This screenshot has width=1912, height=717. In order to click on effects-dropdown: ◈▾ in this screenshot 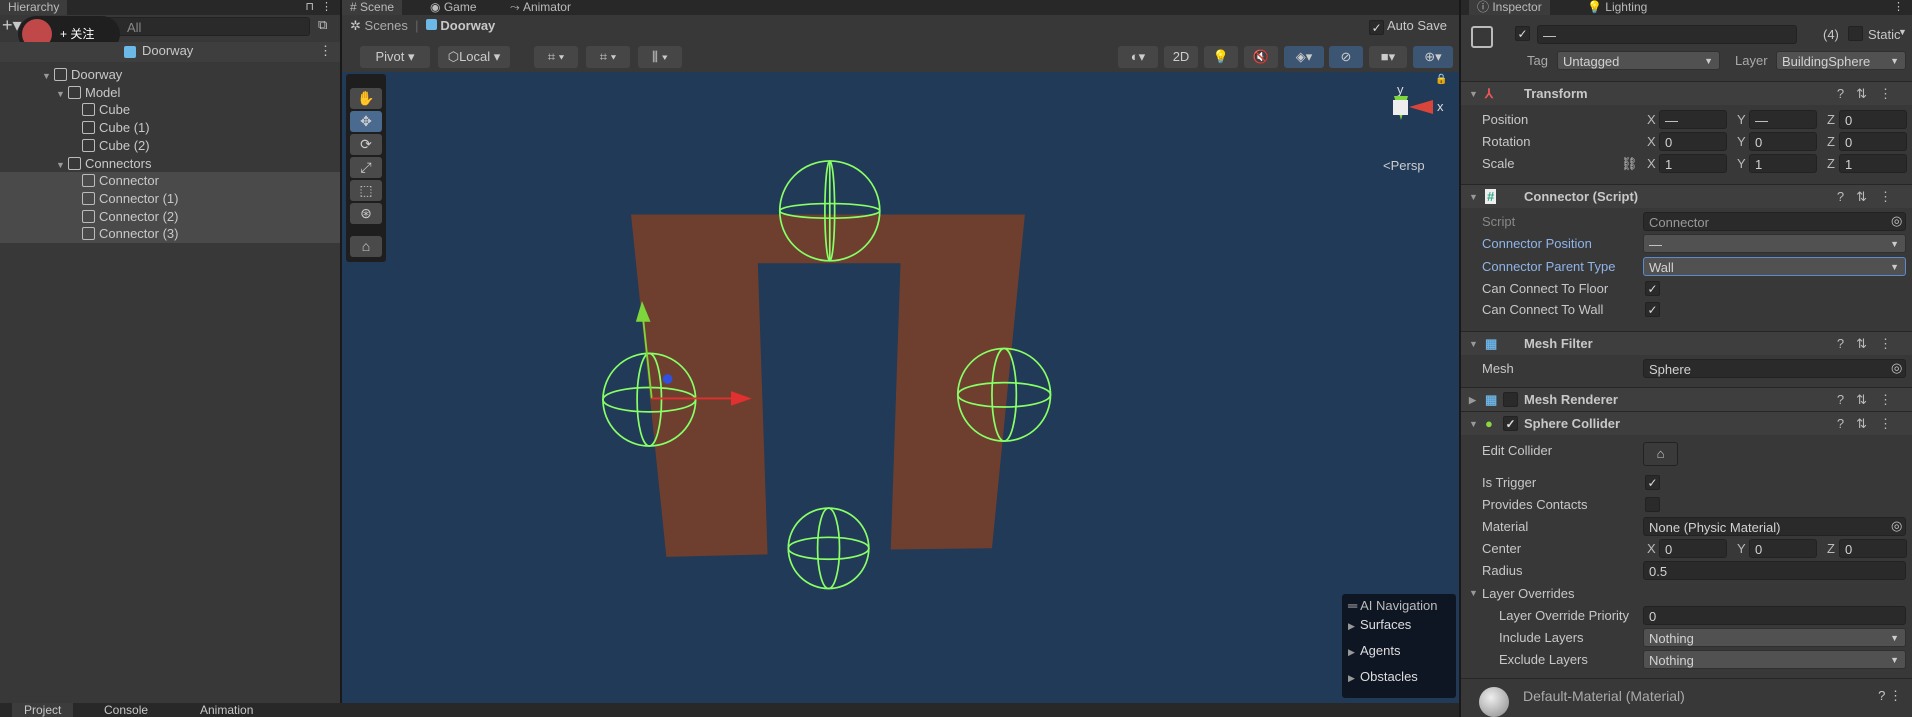, I will do `click(1304, 57)`.